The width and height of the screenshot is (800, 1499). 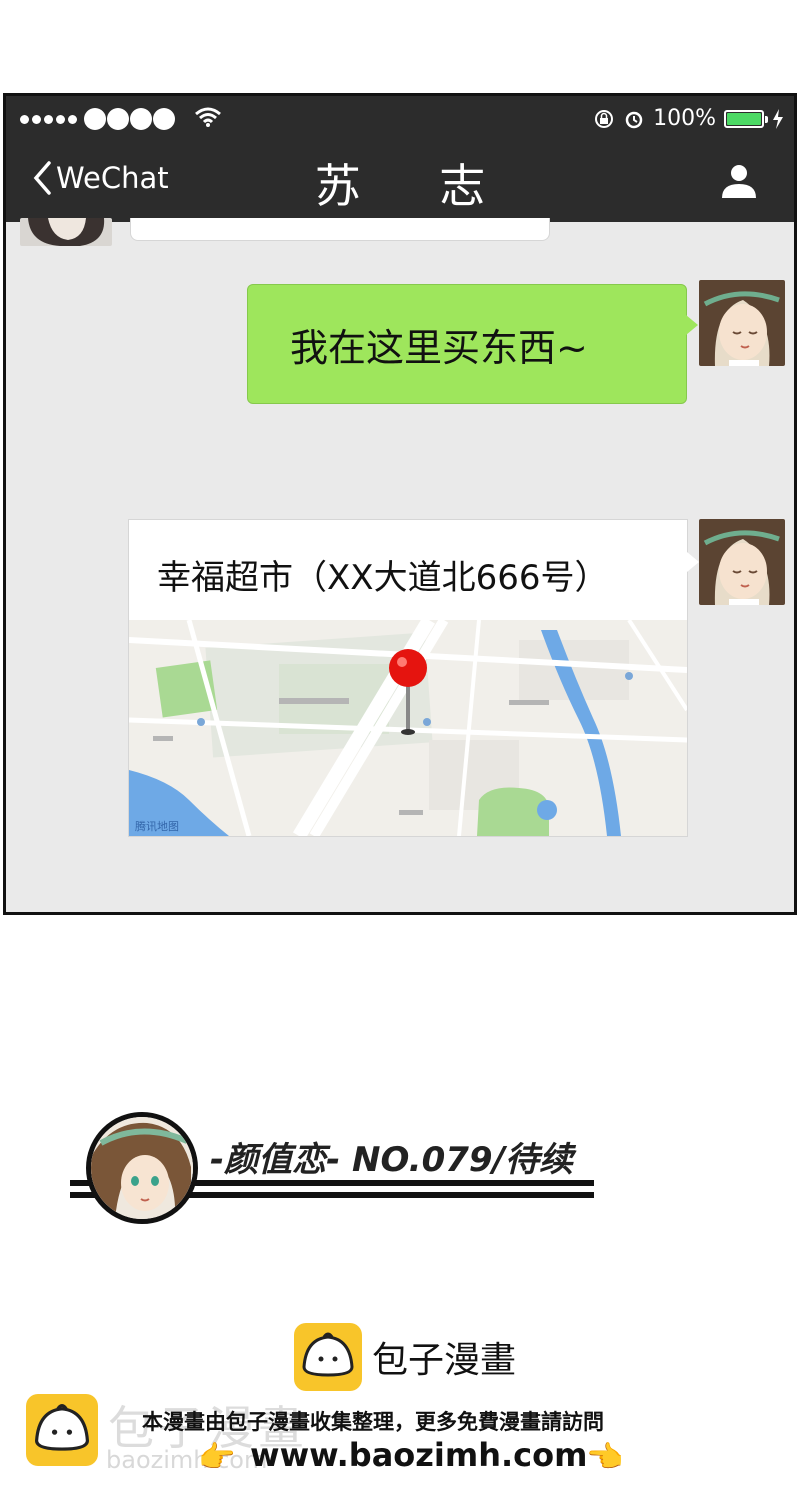 I want to click on contact-avatar, so click(x=66, y=232).